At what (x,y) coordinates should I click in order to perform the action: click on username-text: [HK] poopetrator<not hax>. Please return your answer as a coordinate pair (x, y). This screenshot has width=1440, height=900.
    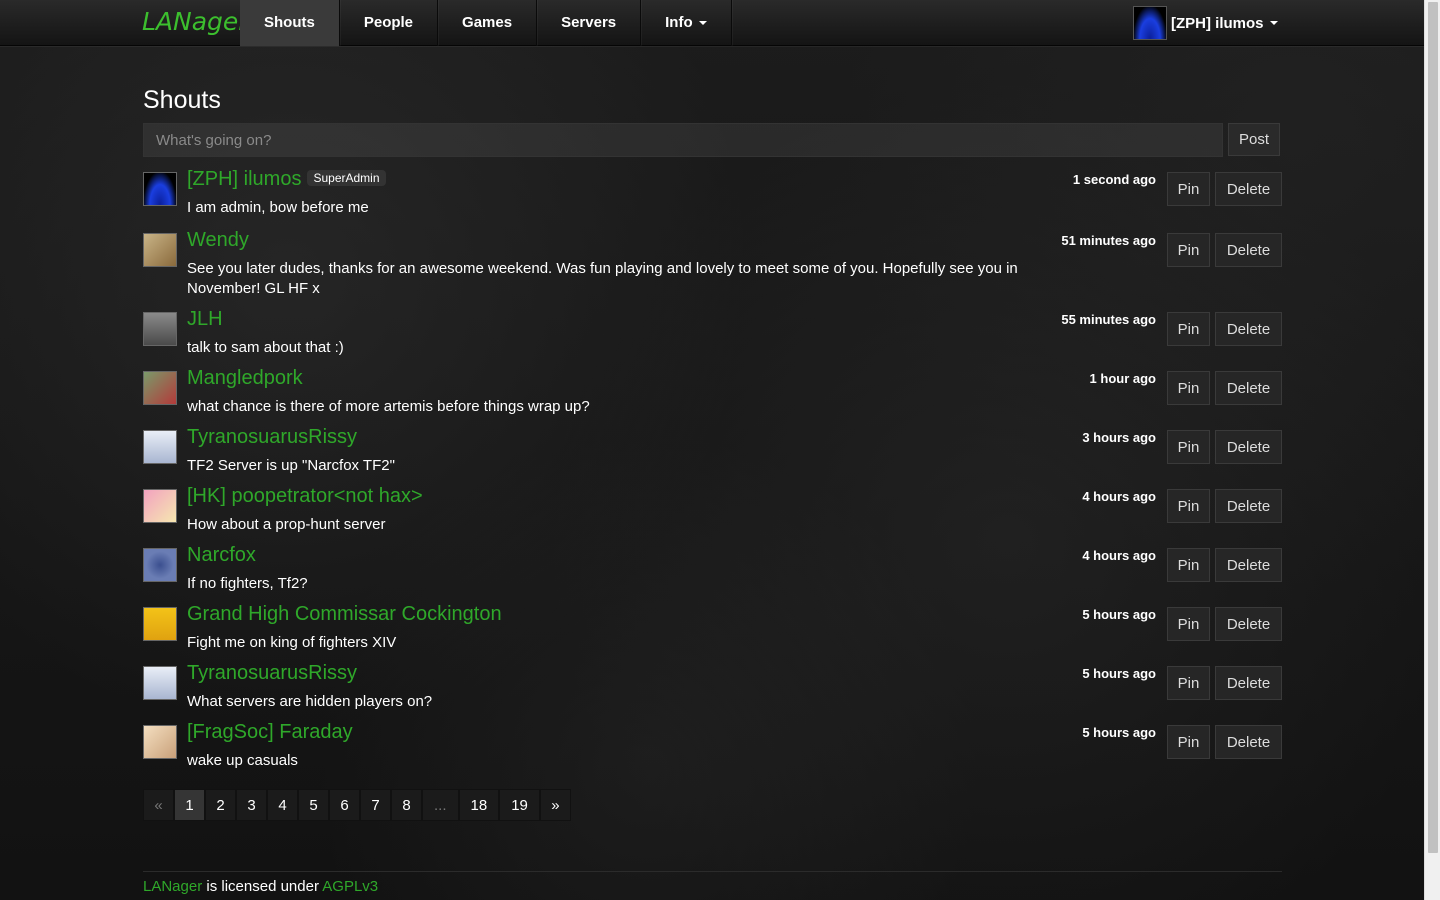
    Looking at the image, I should click on (305, 496).